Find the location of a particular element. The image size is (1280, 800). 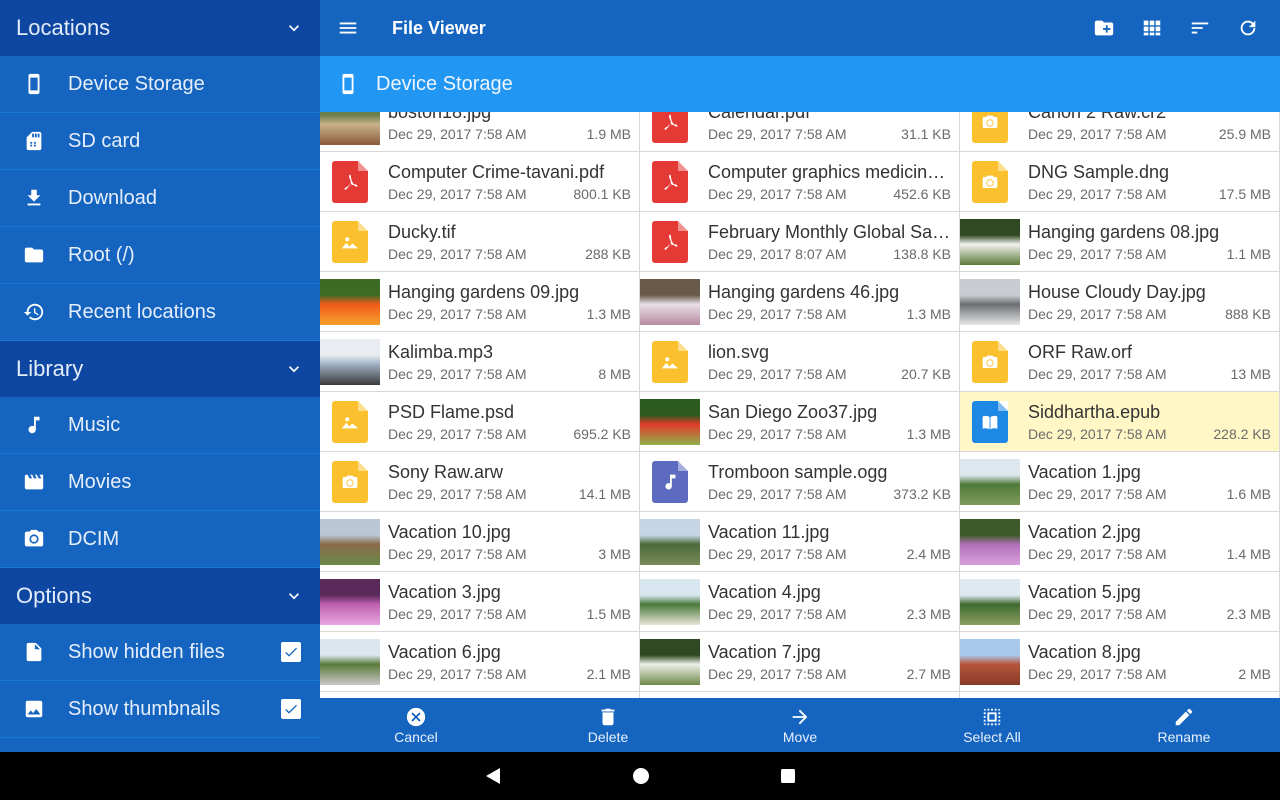

sort-button is located at coordinates (1200, 28).